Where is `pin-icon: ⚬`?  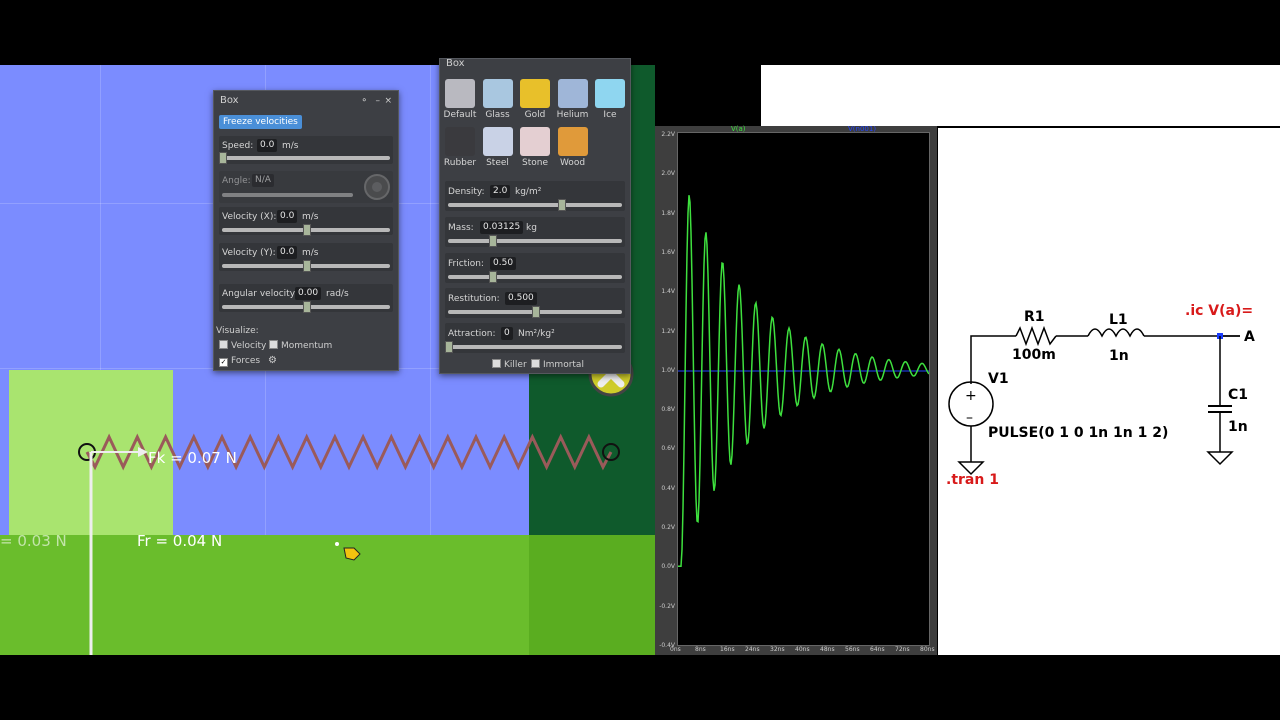 pin-icon: ⚬ is located at coordinates (364, 101).